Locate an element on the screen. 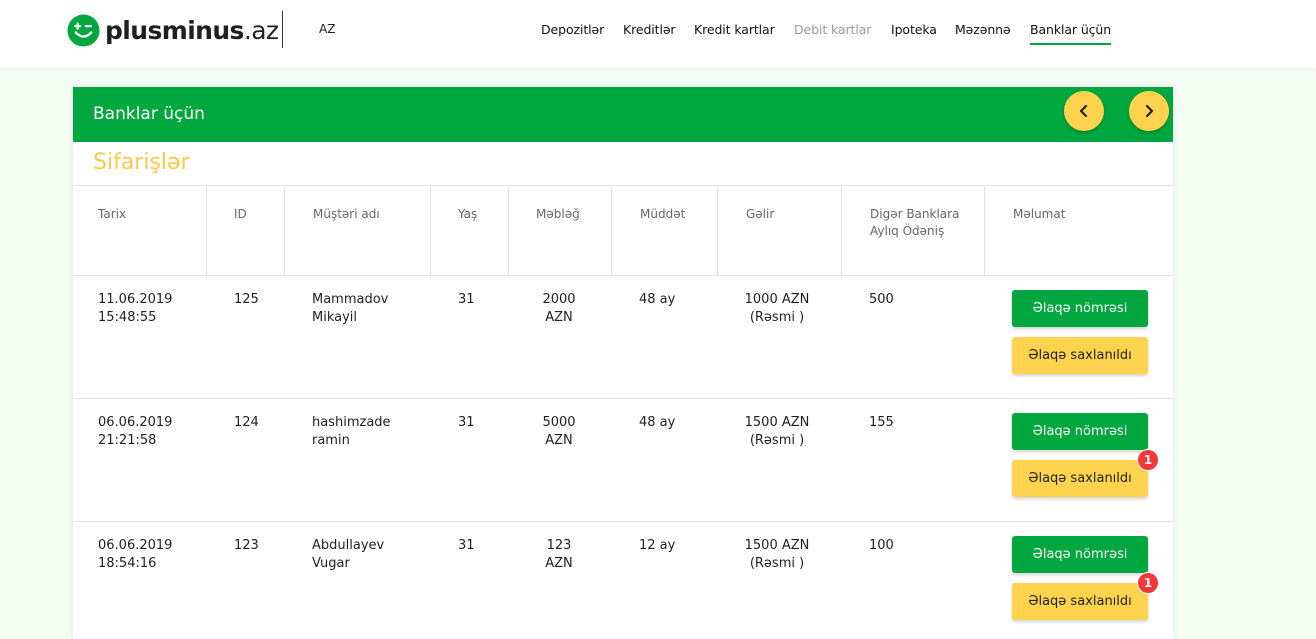 Image resolution: width=1316 pixels, height=639 pixels. site-logo: plusminus.az is located at coordinates (173, 30).